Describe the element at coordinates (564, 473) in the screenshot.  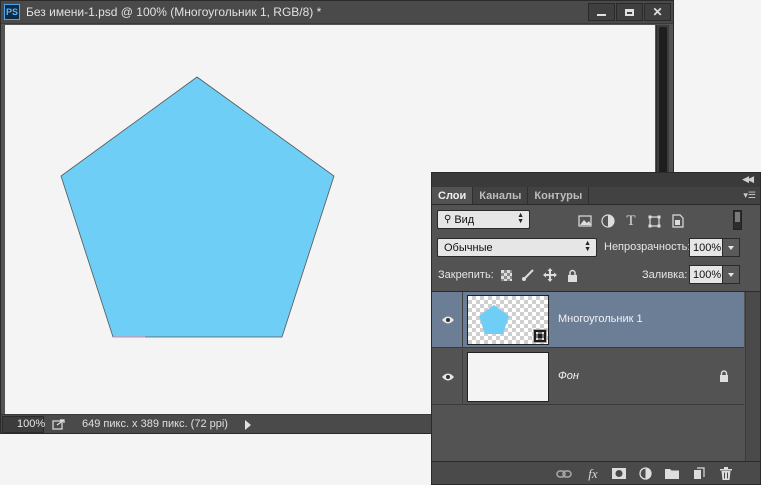
I see `link-icon` at that location.